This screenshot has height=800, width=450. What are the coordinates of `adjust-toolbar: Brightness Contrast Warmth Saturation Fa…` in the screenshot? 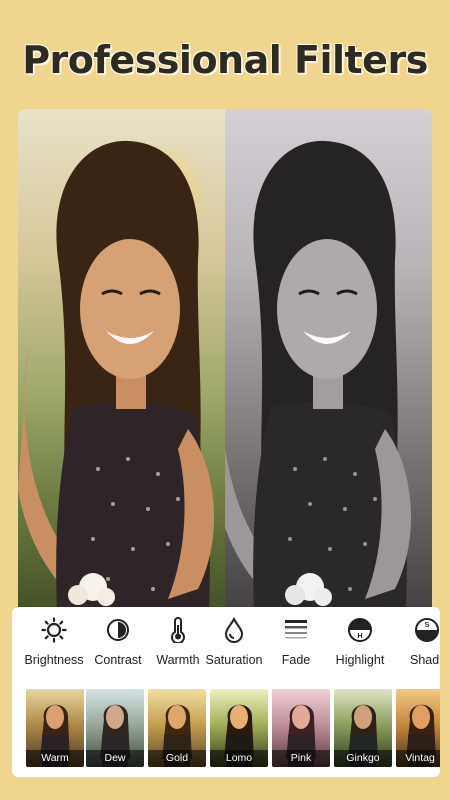 It's located at (226, 648).